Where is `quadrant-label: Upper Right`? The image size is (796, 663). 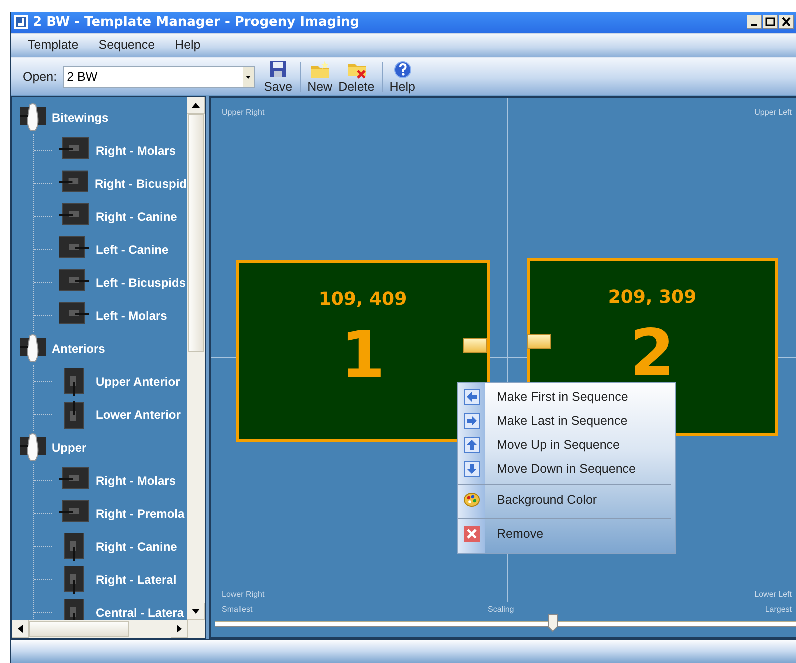
quadrant-label: Upper Right is located at coordinates (243, 113).